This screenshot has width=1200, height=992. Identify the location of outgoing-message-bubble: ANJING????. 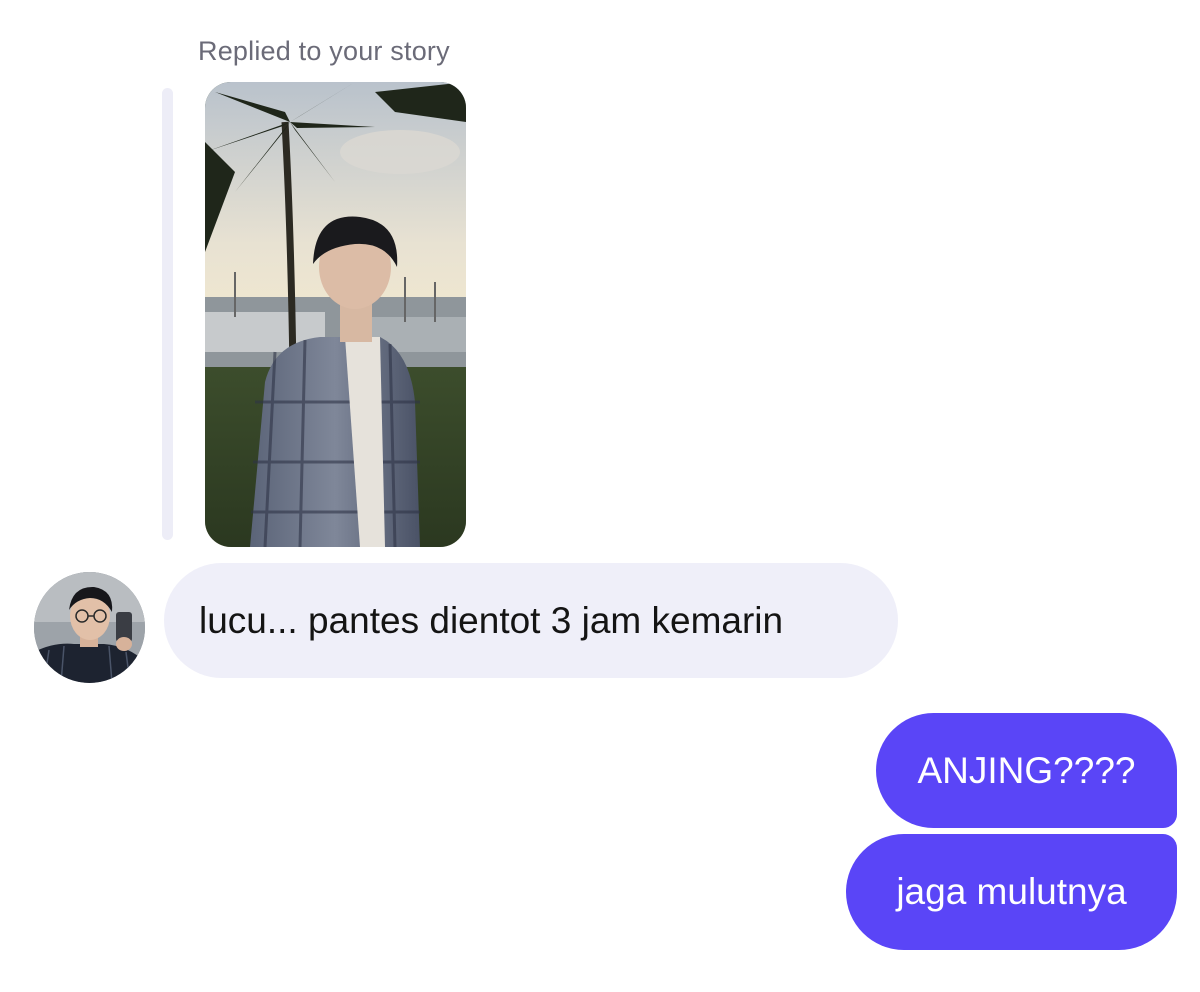
(1026, 770).